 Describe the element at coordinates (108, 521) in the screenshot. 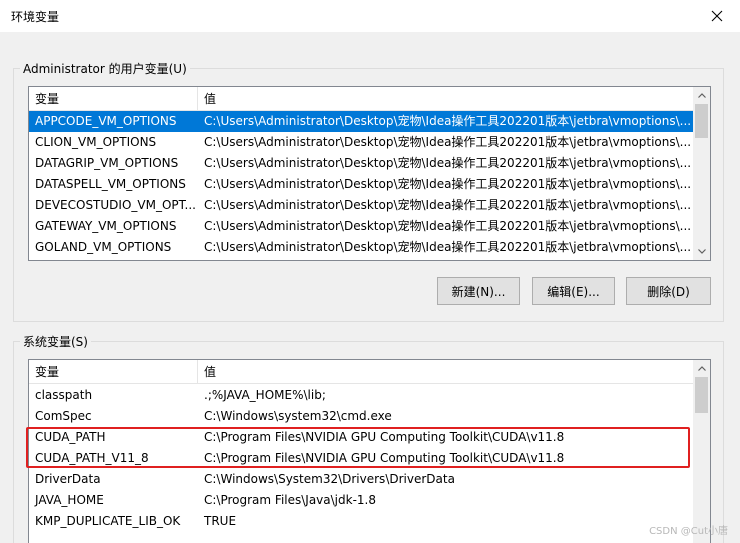

I see `variable-name: KMP_DUPLICATE_LIB_OK` at that location.